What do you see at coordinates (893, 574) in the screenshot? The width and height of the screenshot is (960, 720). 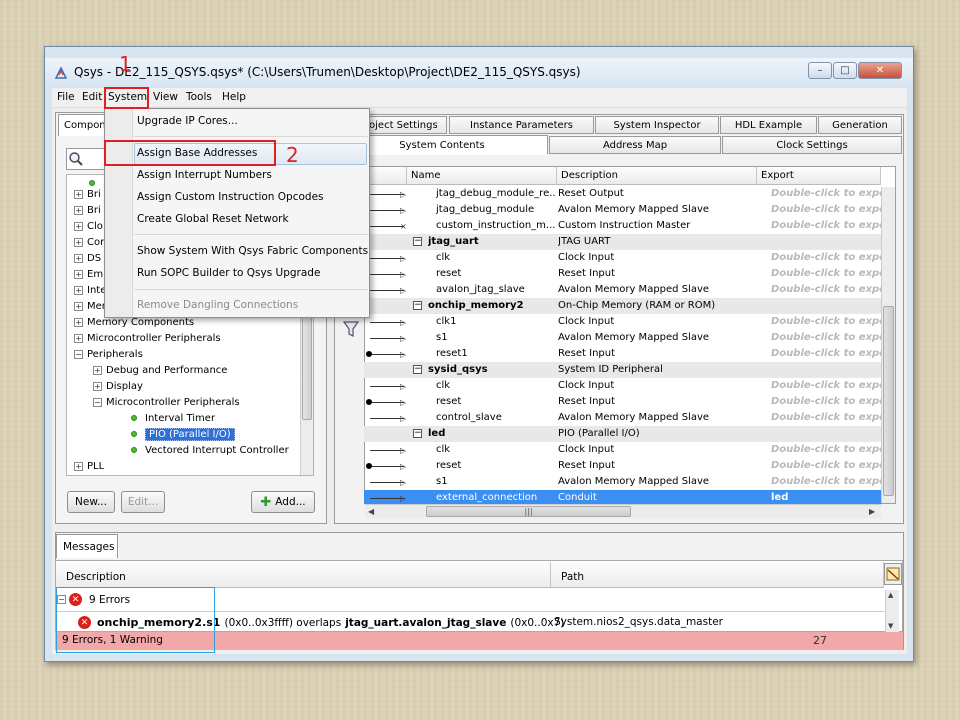 I see `messages-options-button` at bounding box center [893, 574].